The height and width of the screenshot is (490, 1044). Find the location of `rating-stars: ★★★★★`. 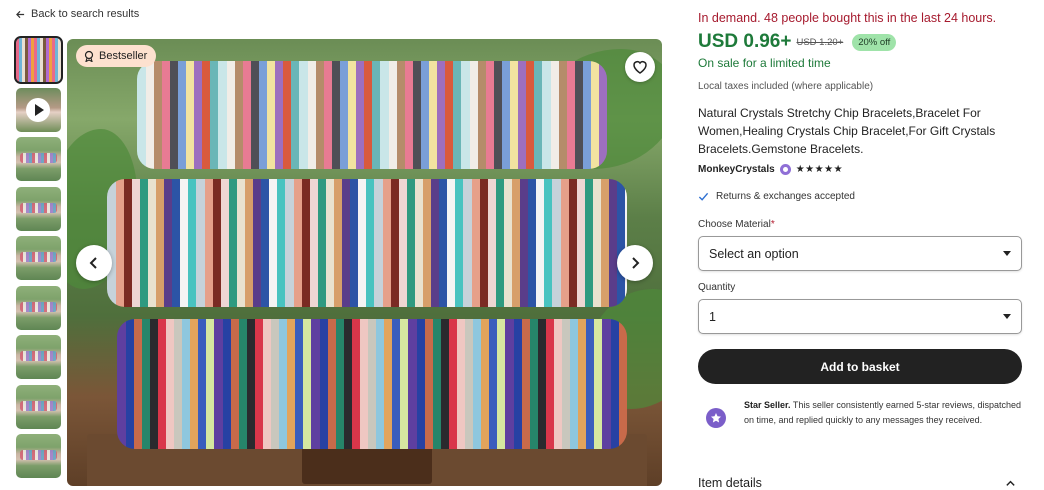

rating-stars: ★★★★★ is located at coordinates (819, 169).